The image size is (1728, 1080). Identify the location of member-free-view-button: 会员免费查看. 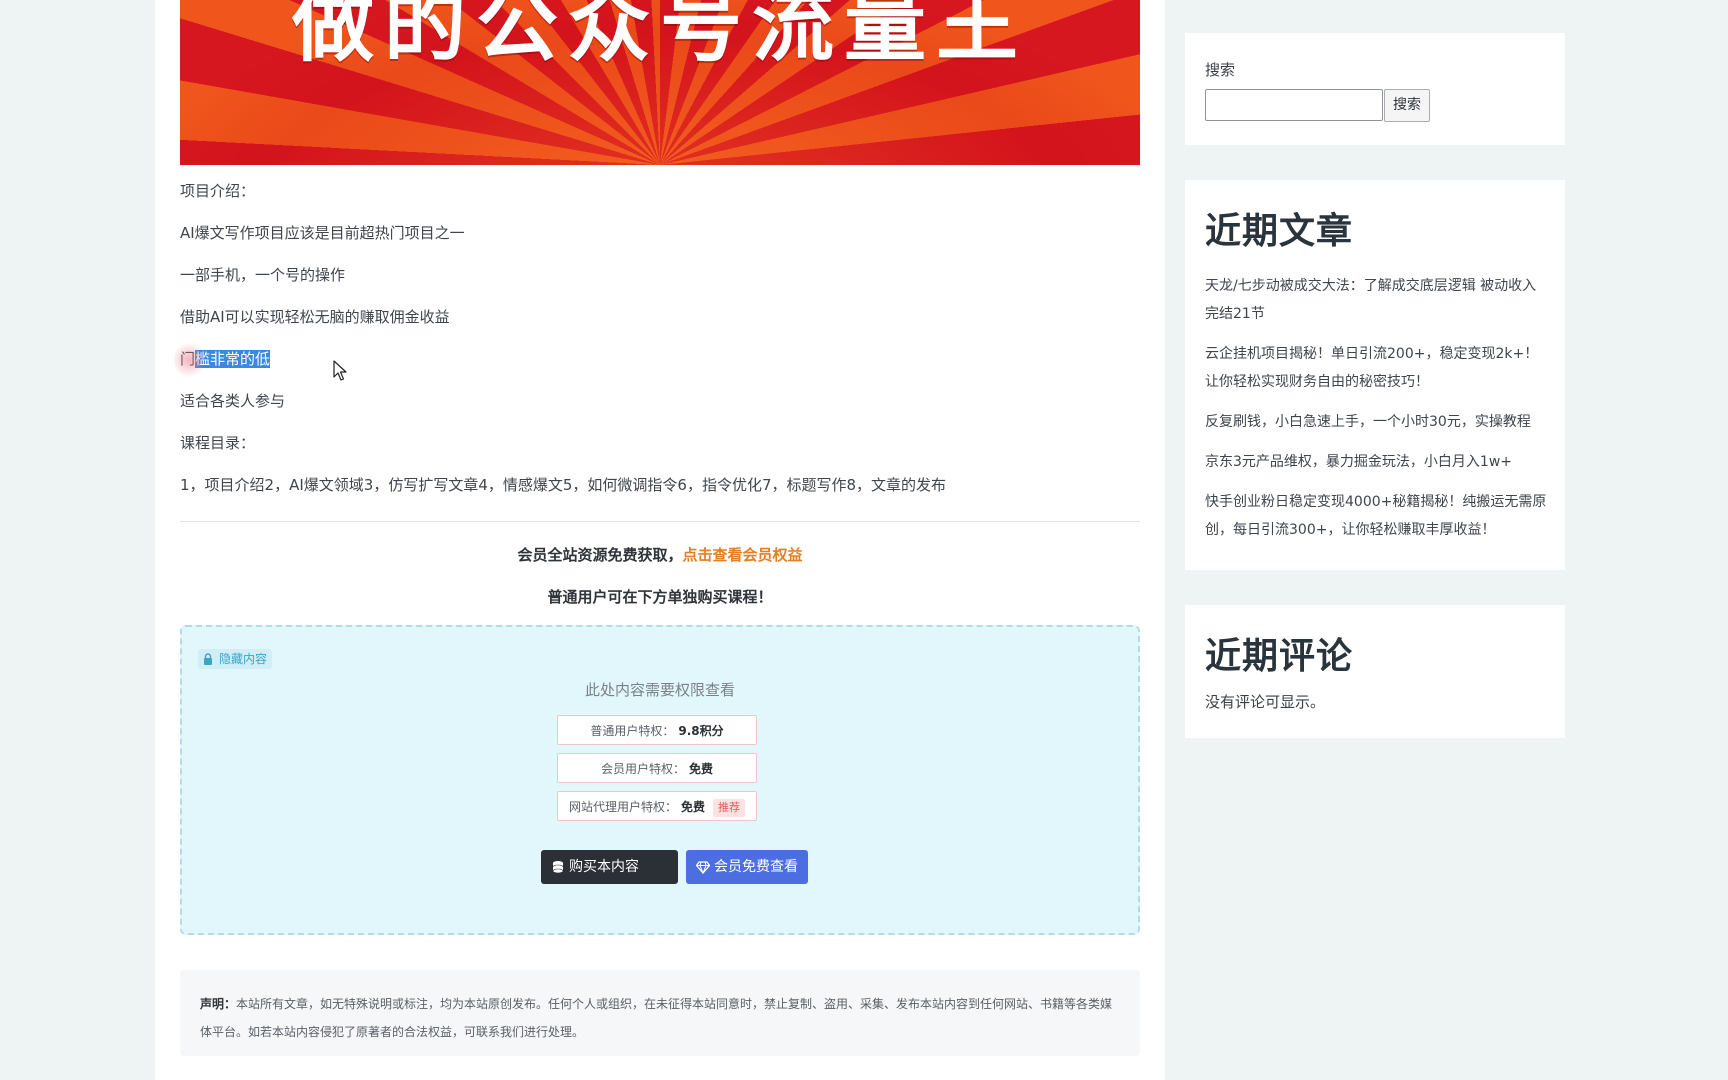
(747, 867).